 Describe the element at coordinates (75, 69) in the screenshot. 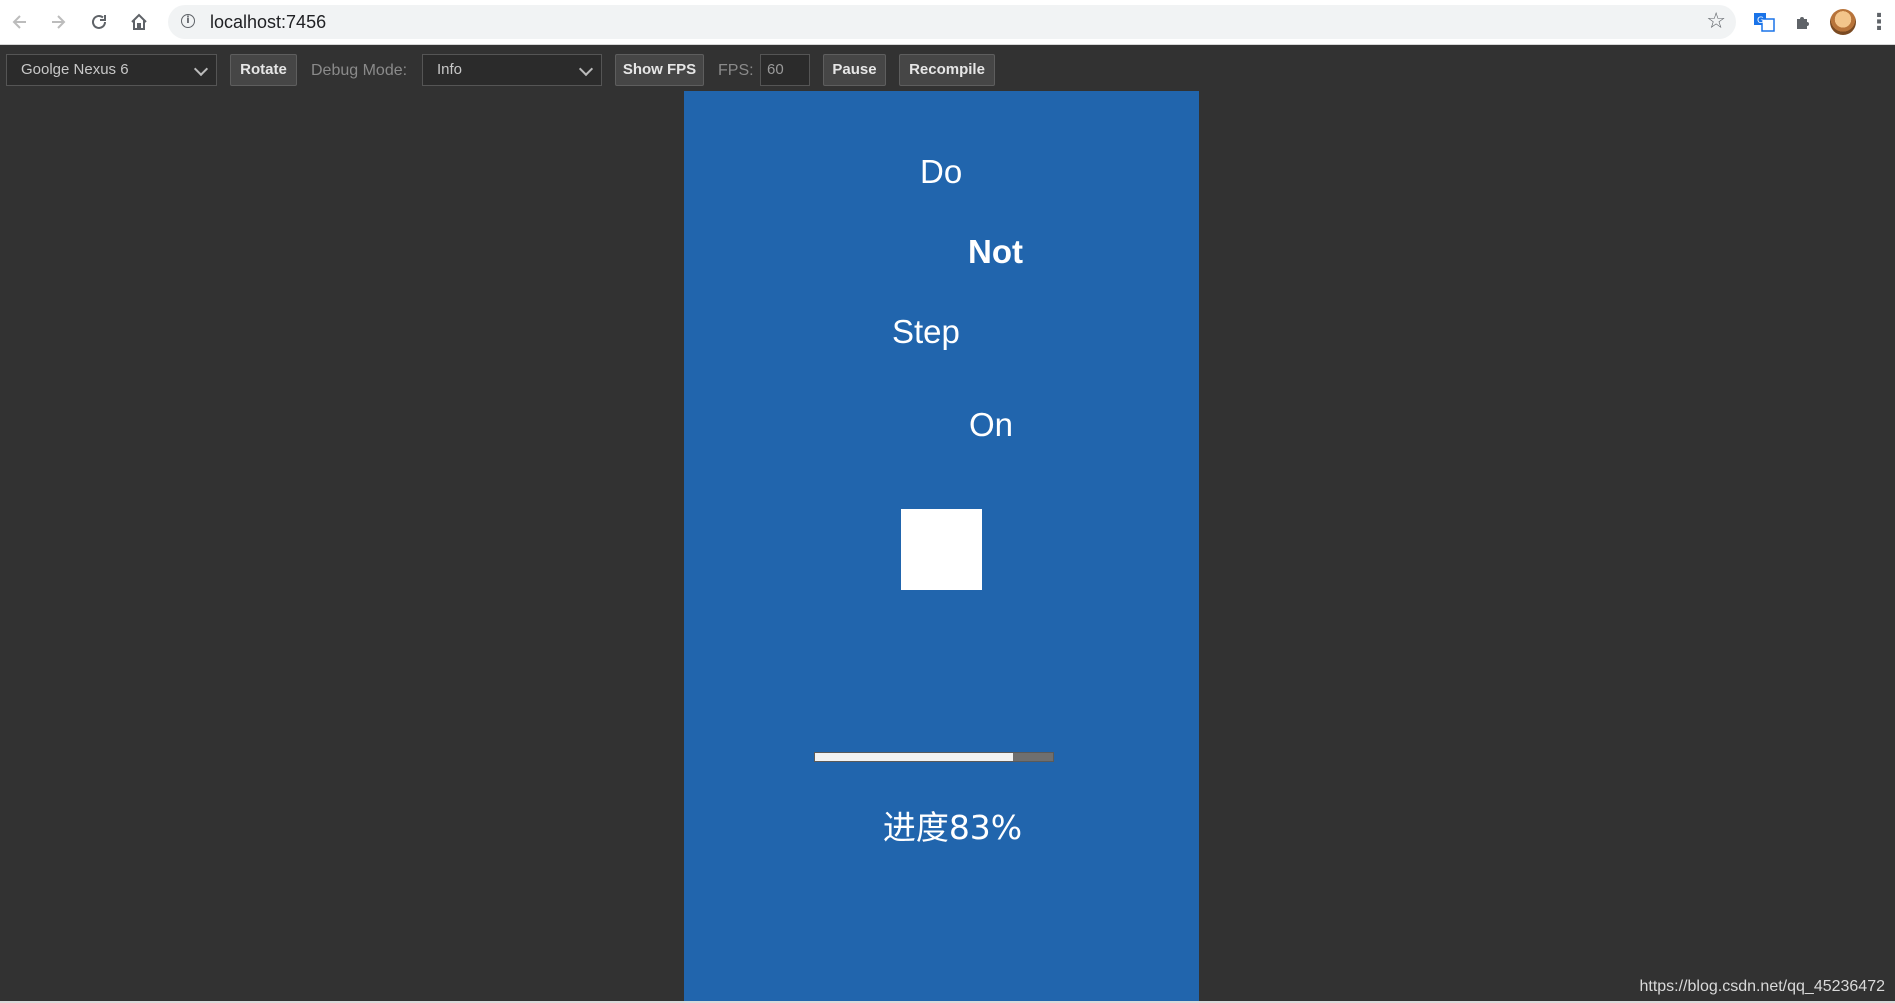

I see `device-select-value: Goolge Nexus 6` at that location.